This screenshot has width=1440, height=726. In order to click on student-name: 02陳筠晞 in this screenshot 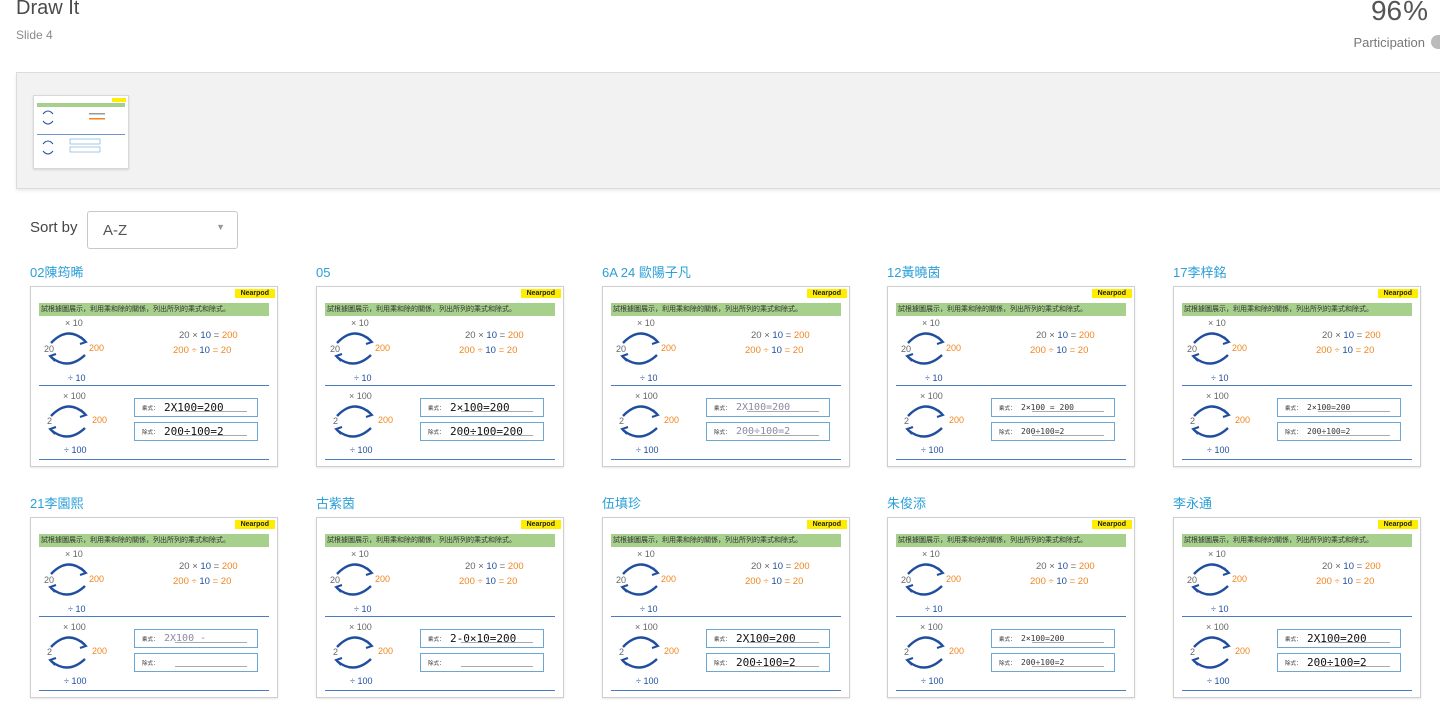, I will do `click(154, 275)`.